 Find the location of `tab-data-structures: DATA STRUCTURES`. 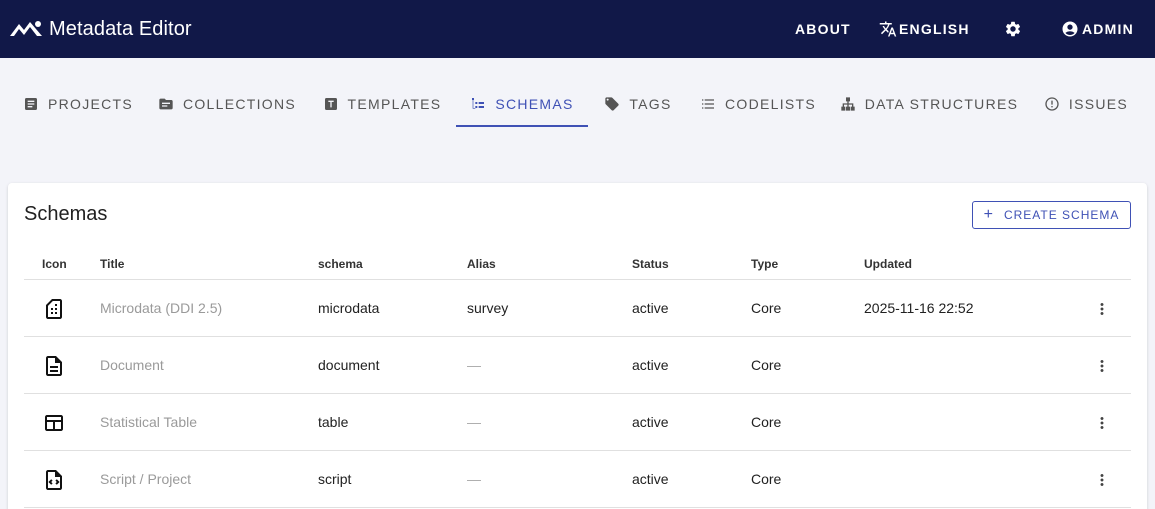

tab-data-structures: DATA STRUCTURES is located at coordinates (929, 103).